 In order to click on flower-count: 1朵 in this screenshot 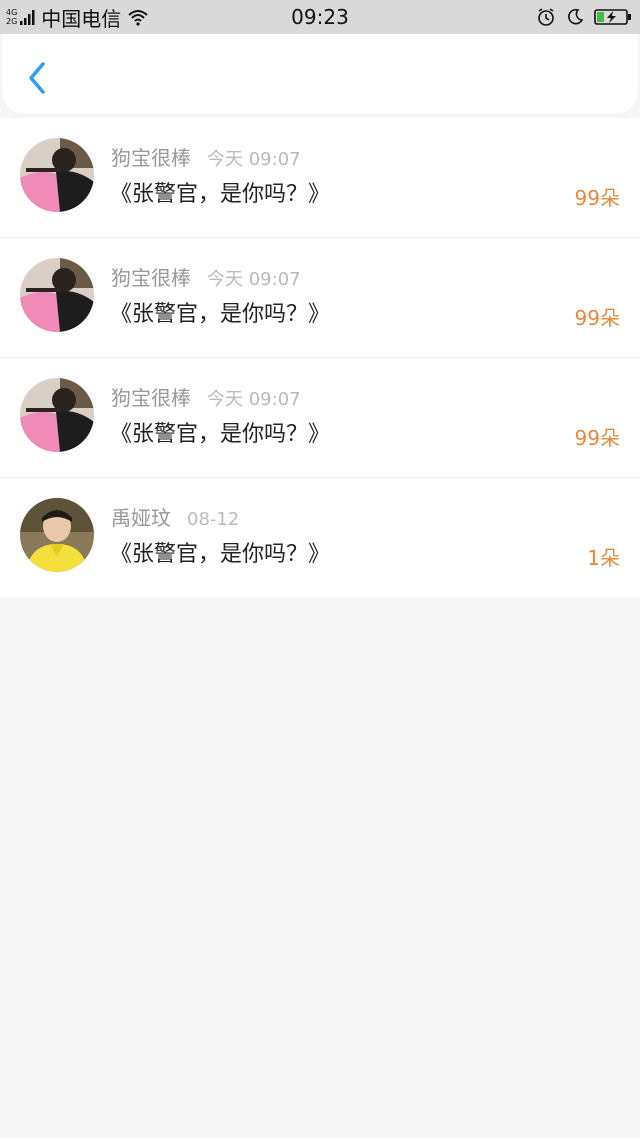, I will do `click(603, 558)`.